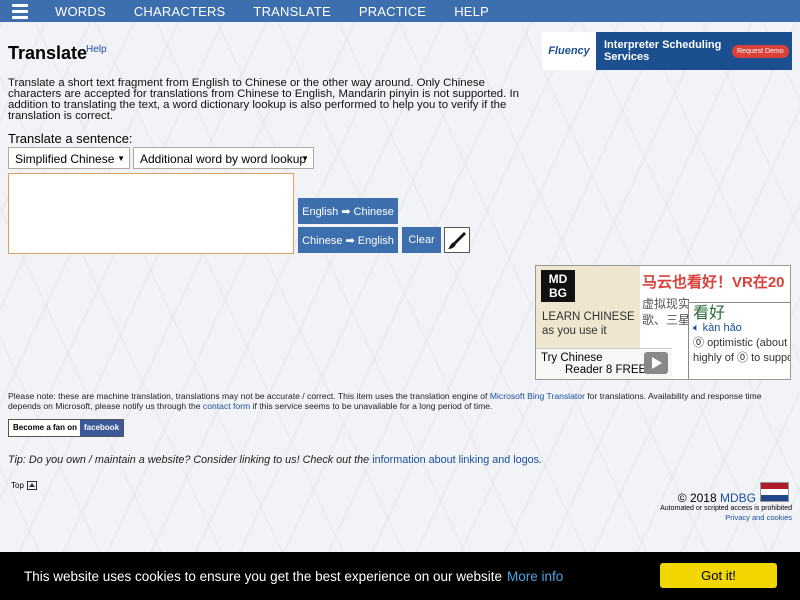 The height and width of the screenshot is (600, 800). Describe the element at coordinates (698, 328) in the screenshot. I see `speaker-icon: 🔈︎` at that location.